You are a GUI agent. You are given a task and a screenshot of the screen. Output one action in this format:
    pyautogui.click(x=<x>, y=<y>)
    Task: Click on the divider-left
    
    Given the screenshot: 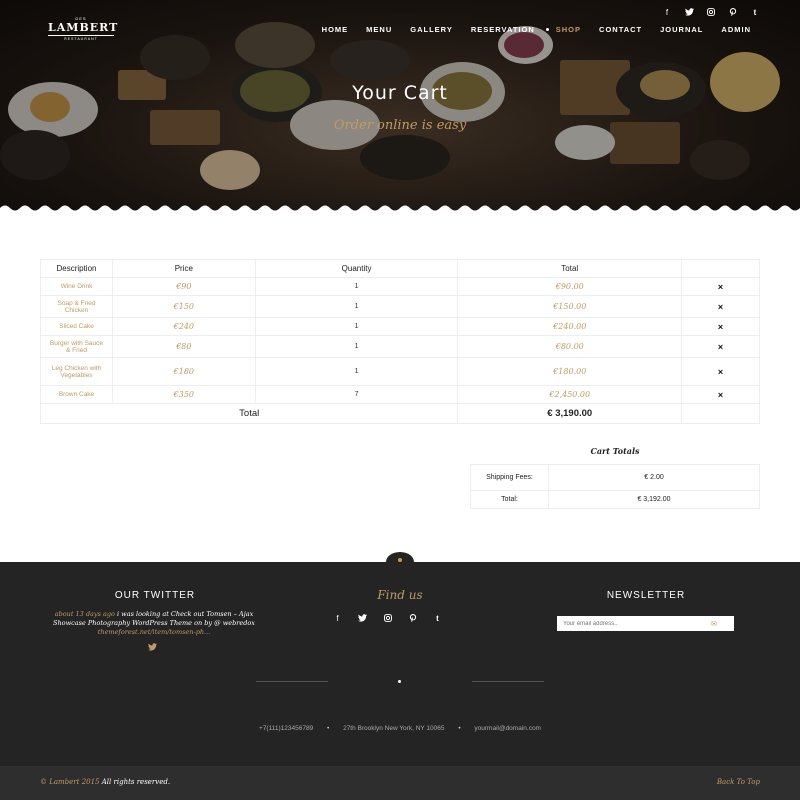 What is the action you would take?
    pyautogui.click(x=292, y=681)
    